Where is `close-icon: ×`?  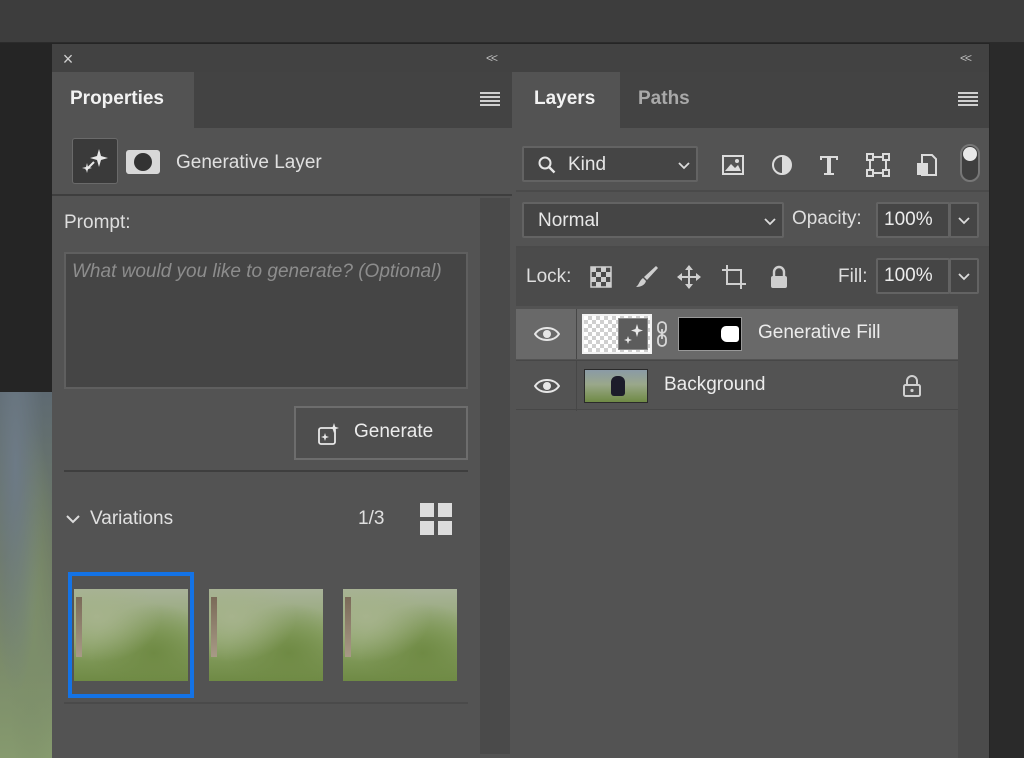
close-icon: × is located at coordinates (68, 59).